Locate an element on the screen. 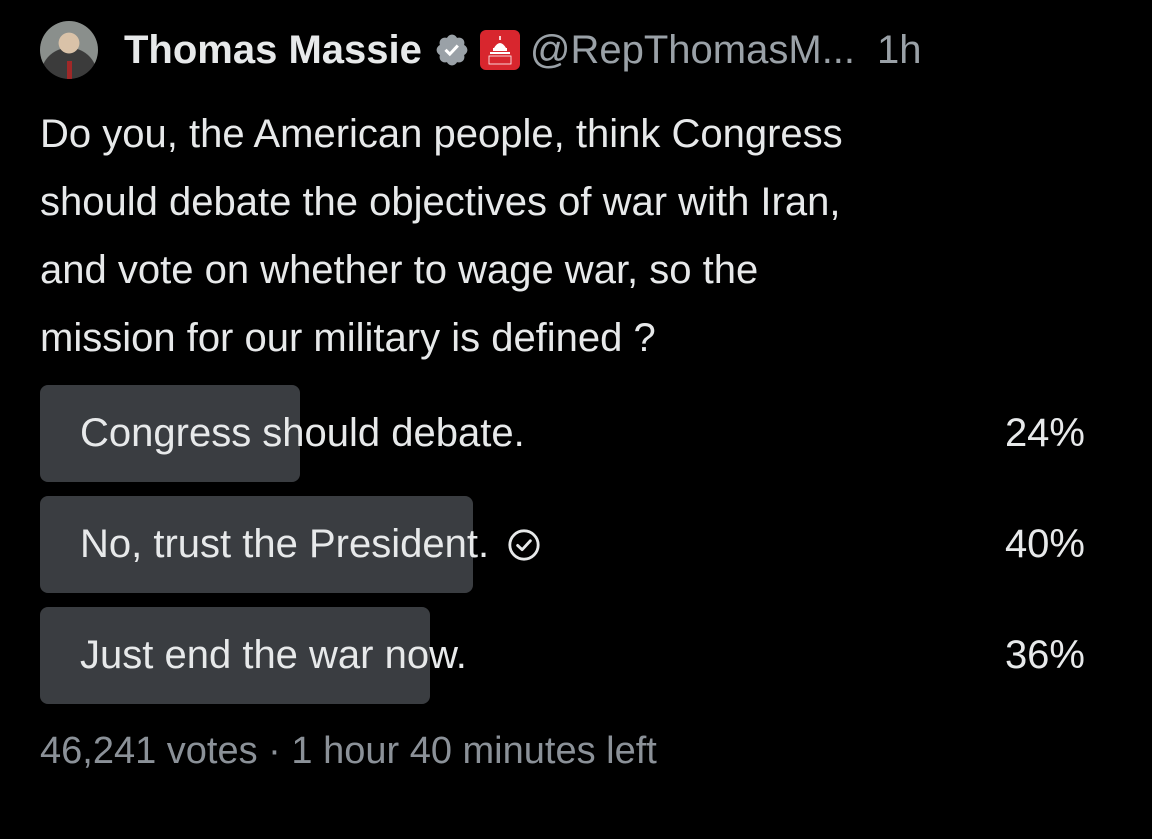 The height and width of the screenshot is (839, 1152). avatar-tie is located at coordinates (69, 70).